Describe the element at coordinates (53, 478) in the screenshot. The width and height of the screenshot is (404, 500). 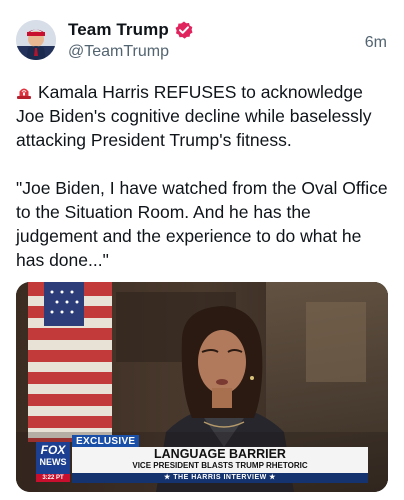
I see `broadcast-time: 3:22 PT` at that location.